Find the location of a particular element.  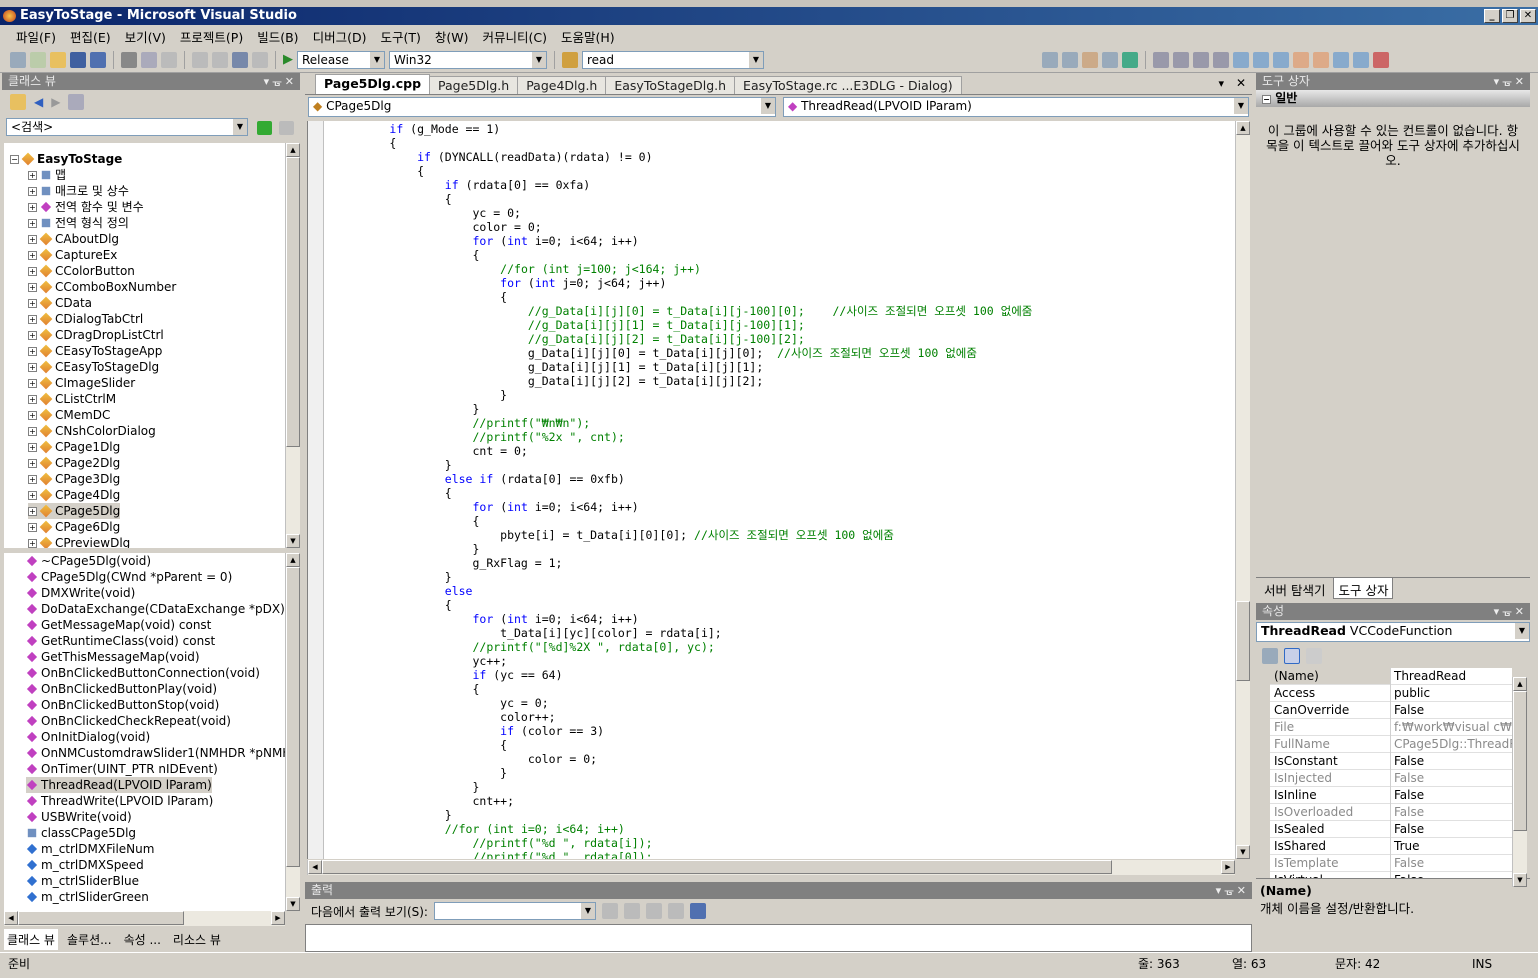

new-folder-icon is located at coordinates (18, 102).